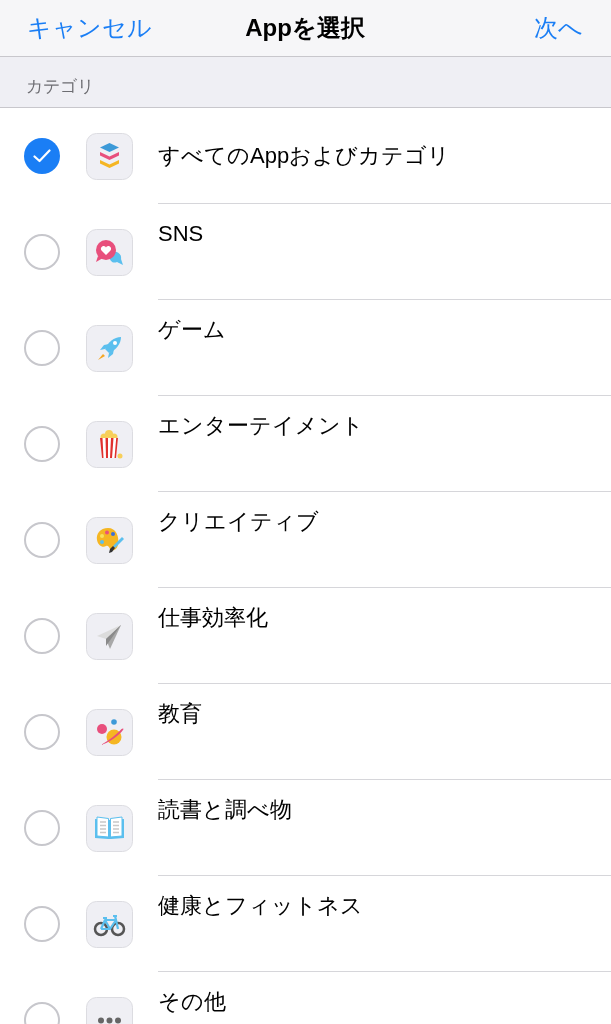  I want to click on category-title: すべてのAppおよびカテゴリ, so click(304, 155).